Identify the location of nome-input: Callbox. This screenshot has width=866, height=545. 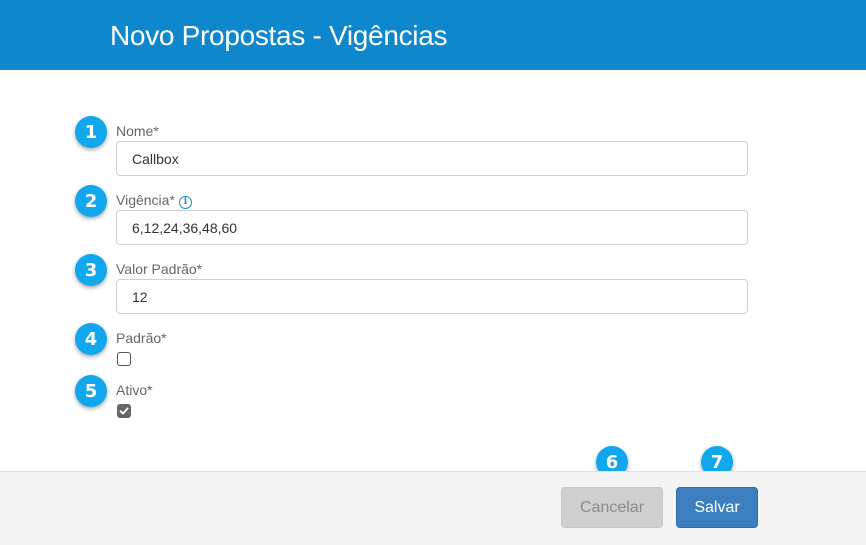
(432, 158).